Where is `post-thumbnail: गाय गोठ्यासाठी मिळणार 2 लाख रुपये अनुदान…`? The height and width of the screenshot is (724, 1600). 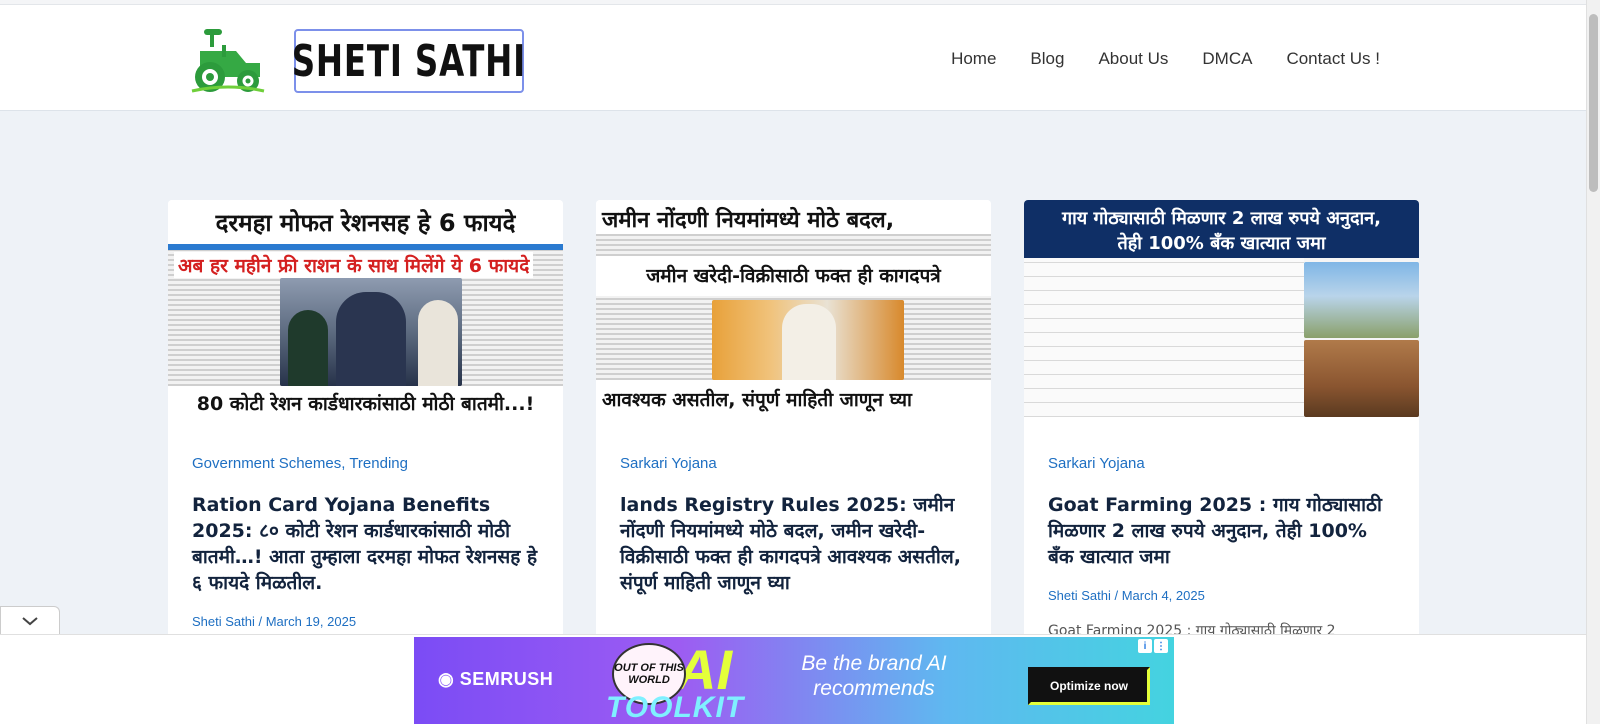
post-thumbnail: गाय गोठ्यासाठी मिळणार 2 लाख रुपये अनुदान… is located at coordinates (1221, 308).